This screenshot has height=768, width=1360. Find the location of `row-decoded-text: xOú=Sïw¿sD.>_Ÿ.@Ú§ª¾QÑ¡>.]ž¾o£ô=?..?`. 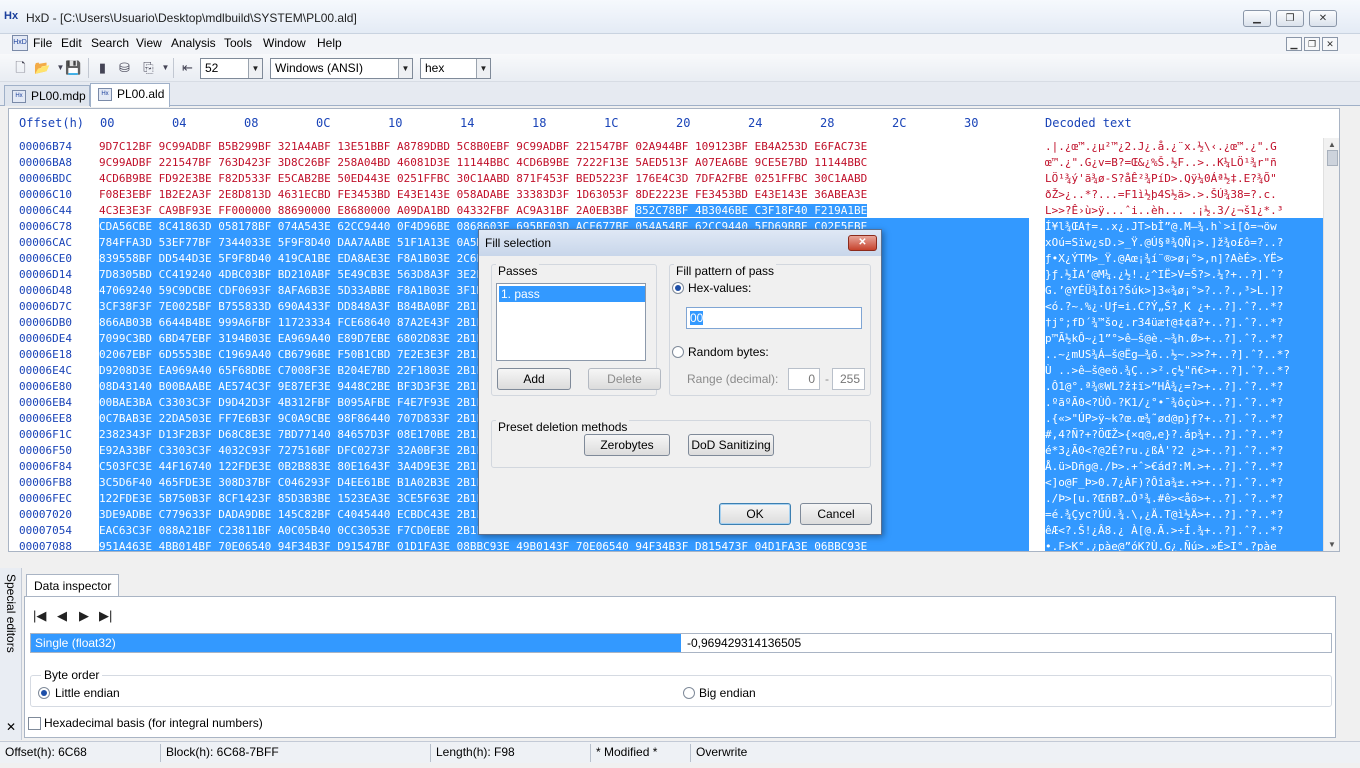

row-decoded-text: xOú=Sïw¿sD.>_Ÿ.@Ú§ª¾QÑ¡>.]ž¾o£ô=?..? is located at coordinates (1184, 242).